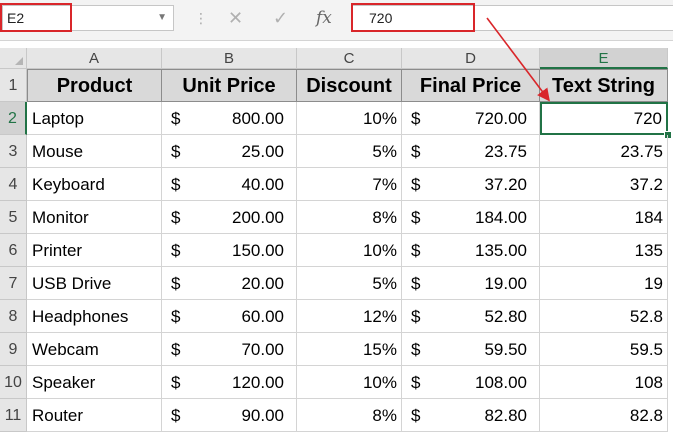 The width and height of the screenshot is (673, 437). What do you see at coordinates (471, 349) in the screenshot?
I see `final-price-cell: $59.50` at bounding box center [471, 349].